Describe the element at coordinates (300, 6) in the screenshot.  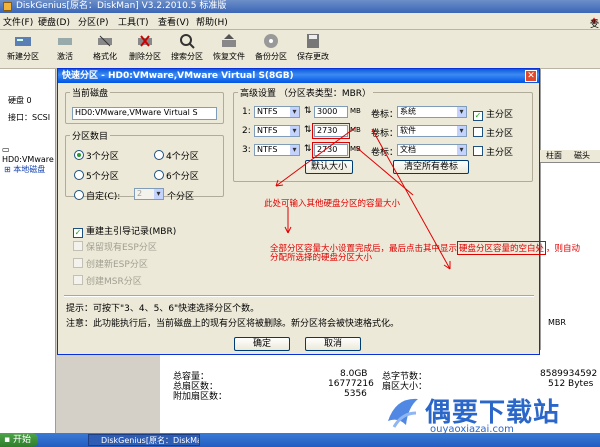
I see `window-title-bar: DiskGenius[原名：DiskMan] V3.2.2010.5 标准版` at that location.